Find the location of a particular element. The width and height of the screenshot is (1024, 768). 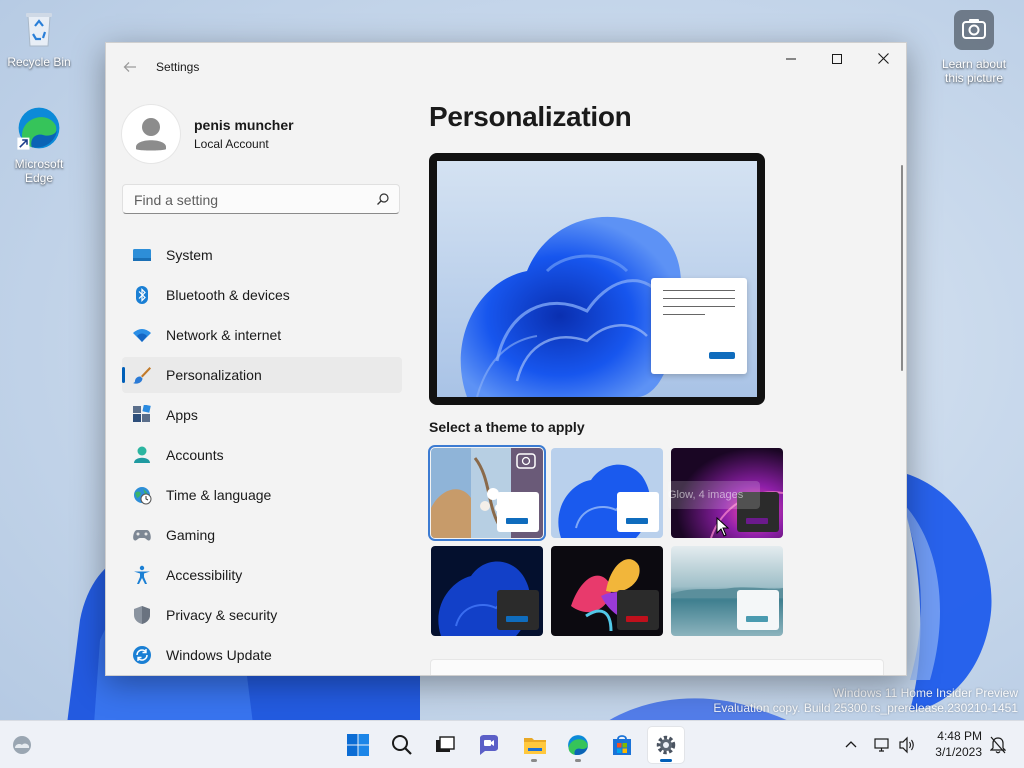

wifi-icon is located at coordinates (142, 335).